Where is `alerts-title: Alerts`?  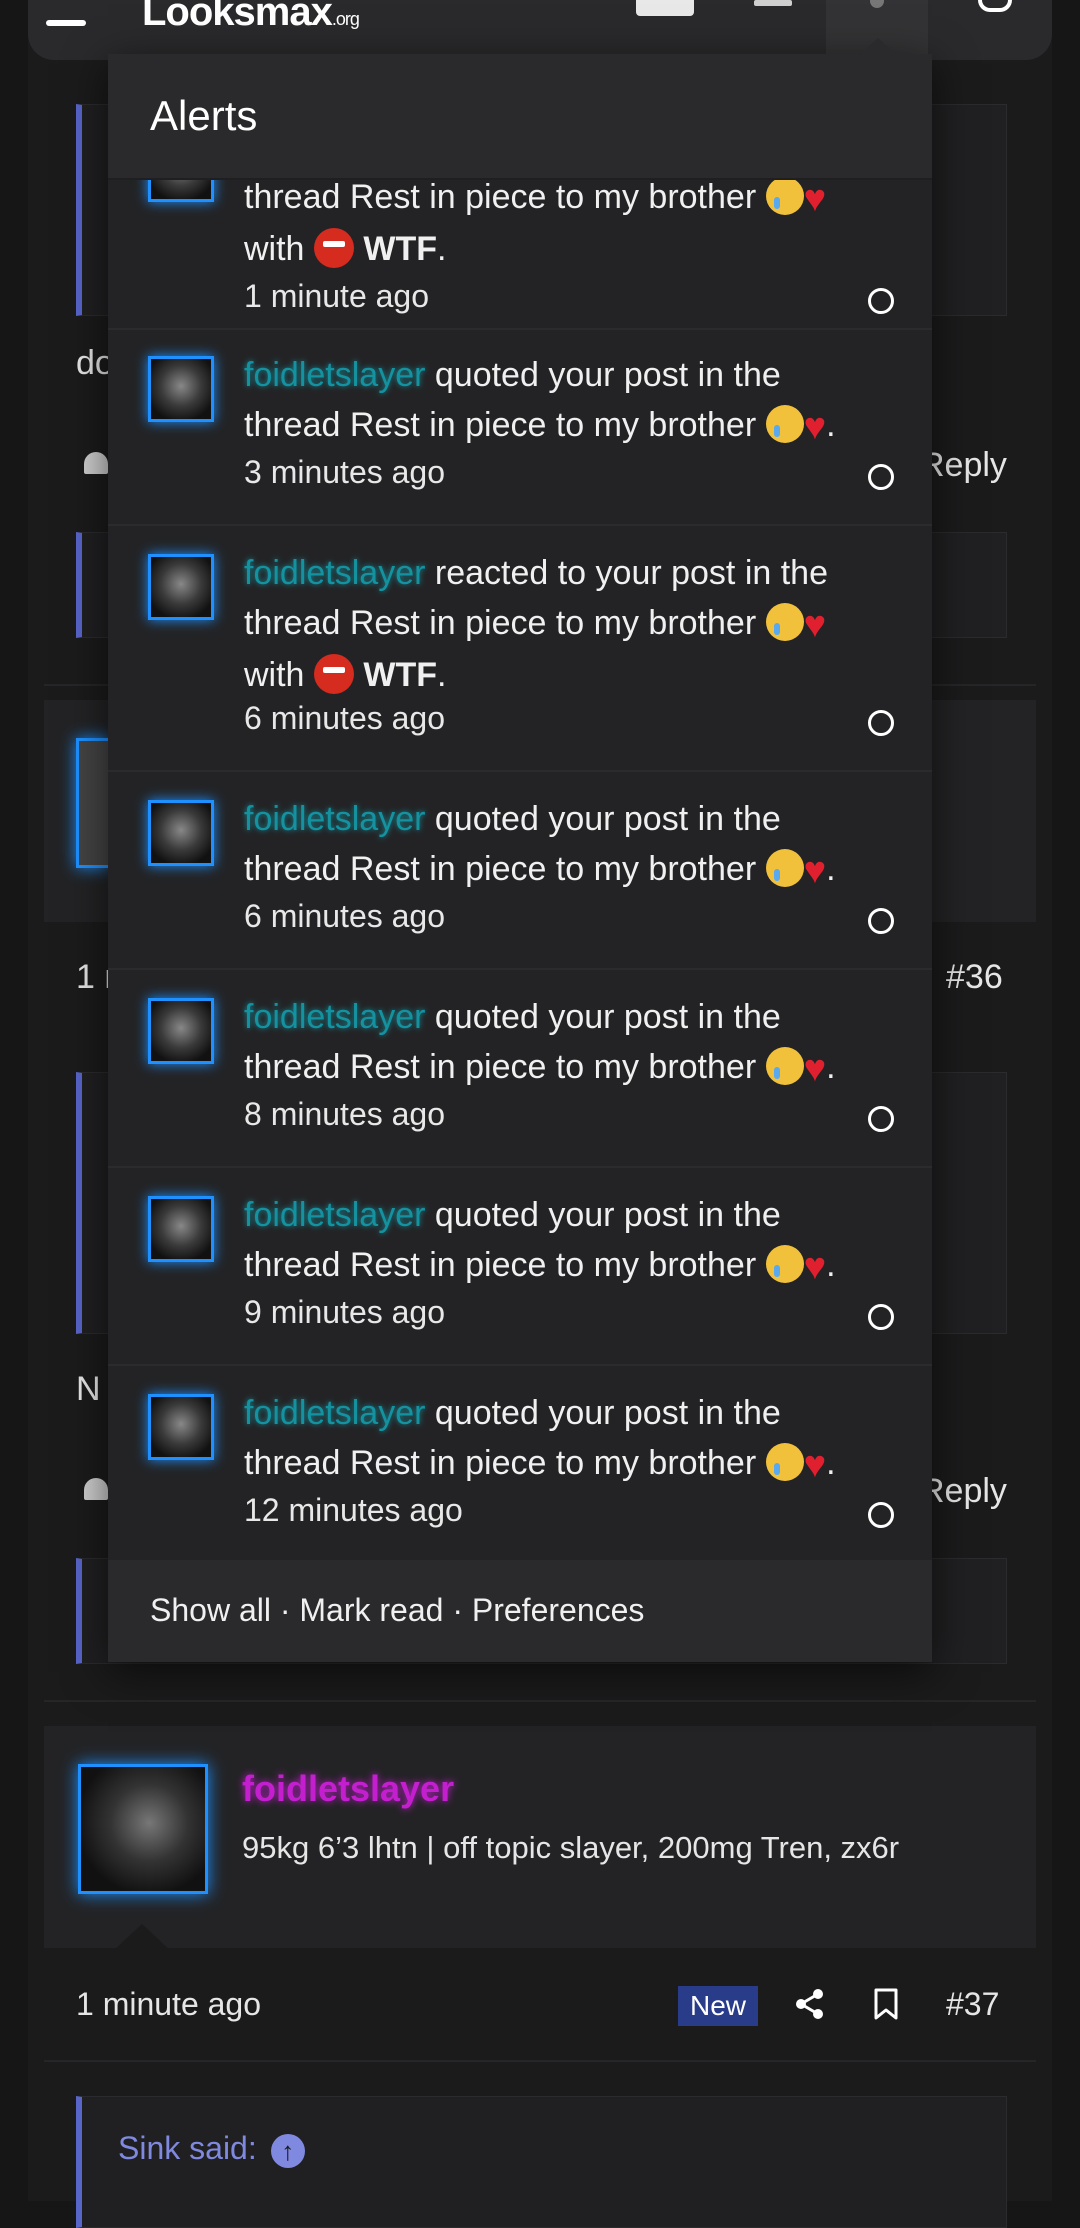 alerts-title: Alerts is located at coordinates (520, 117).